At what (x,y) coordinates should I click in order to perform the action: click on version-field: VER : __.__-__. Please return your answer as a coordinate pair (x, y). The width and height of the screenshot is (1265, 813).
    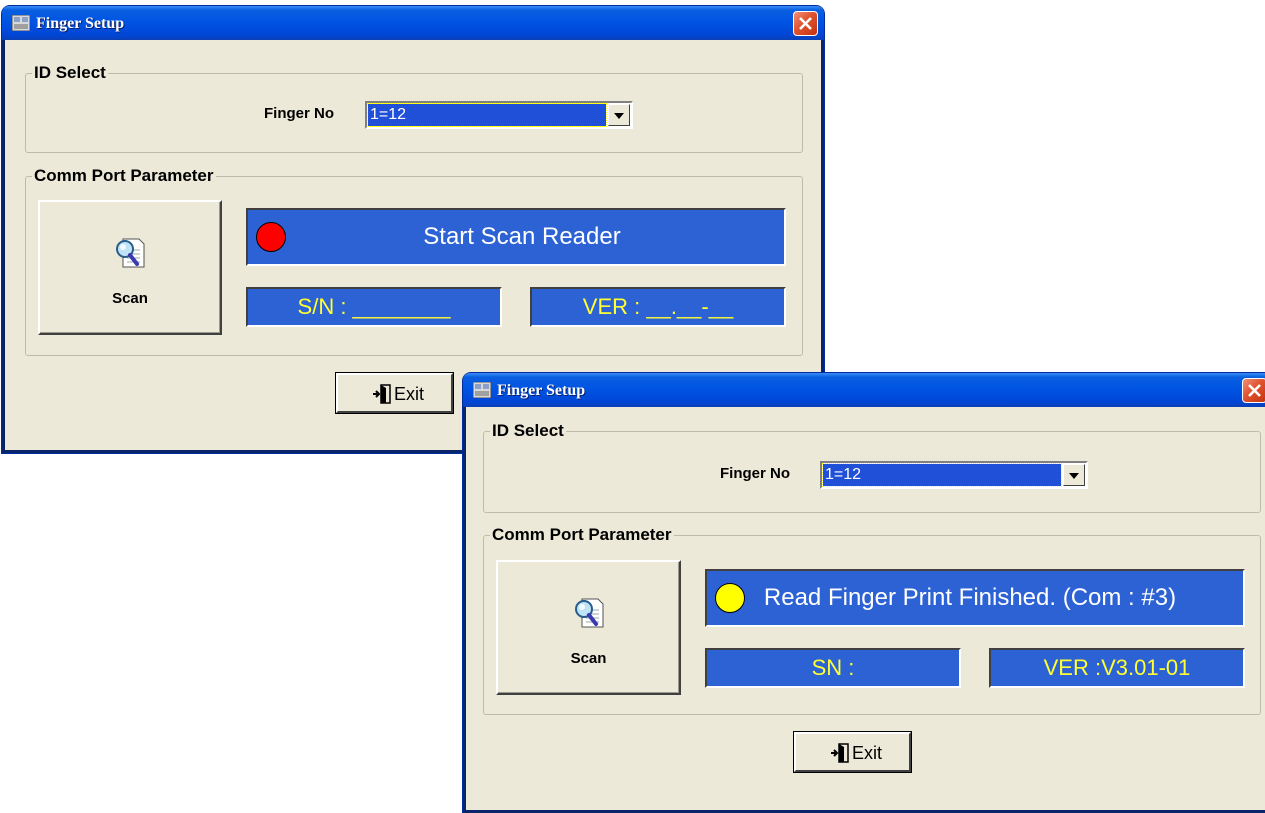
    Looking at the image, I should click on (658, 307).